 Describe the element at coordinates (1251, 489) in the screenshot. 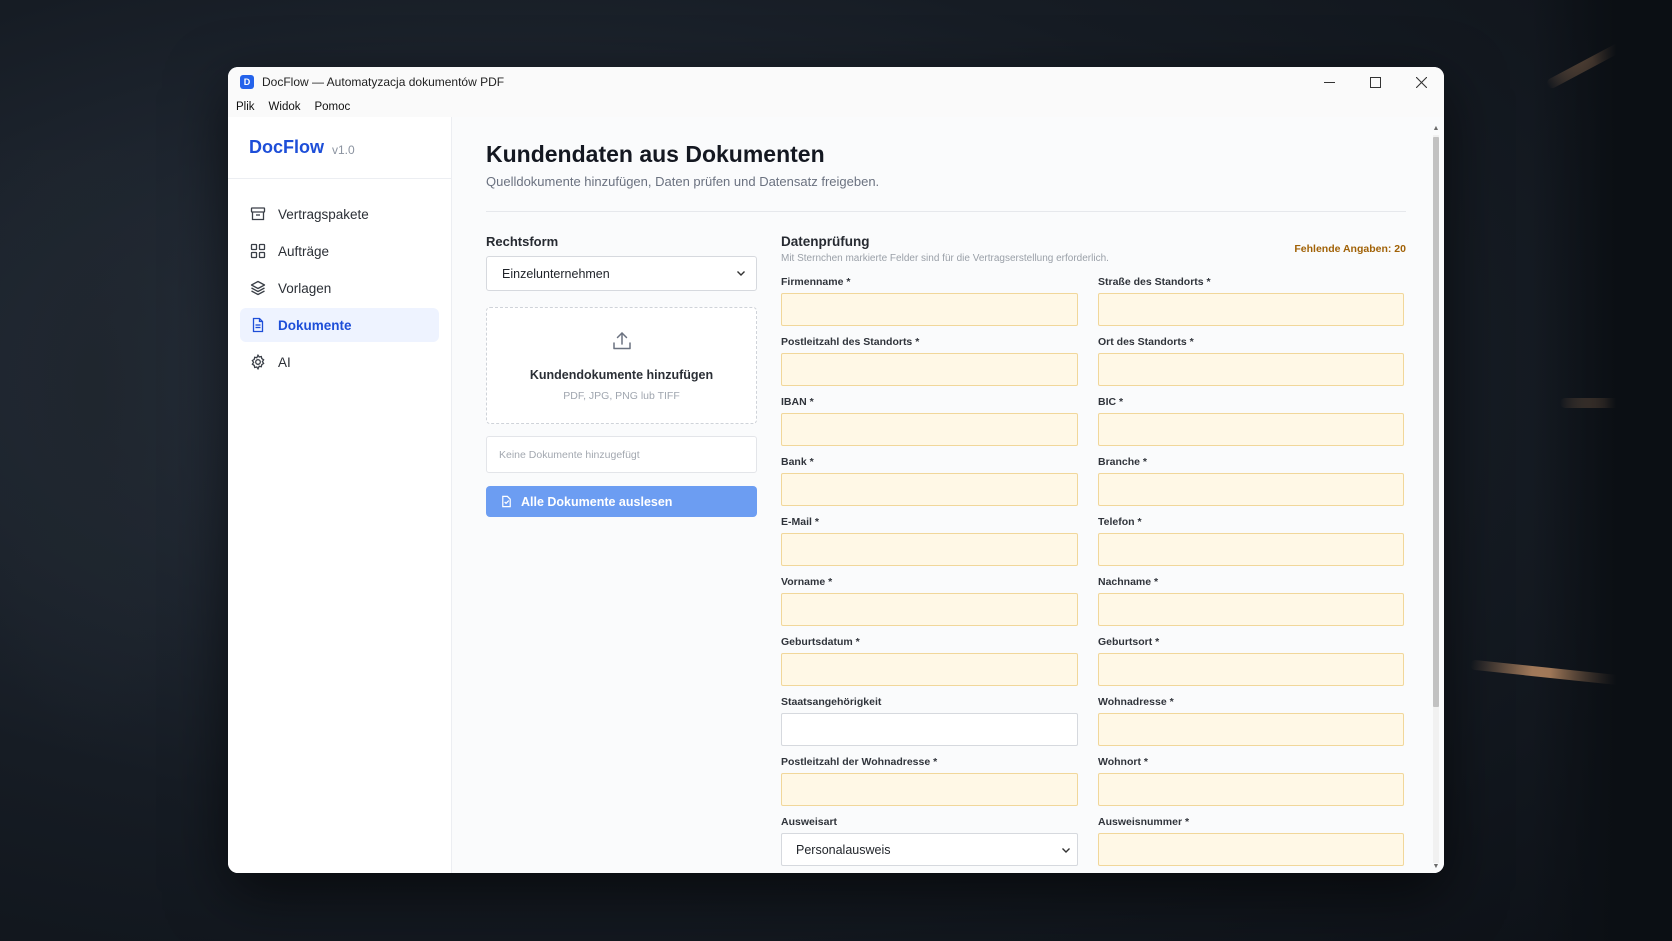

I see `branche-input` at that location.